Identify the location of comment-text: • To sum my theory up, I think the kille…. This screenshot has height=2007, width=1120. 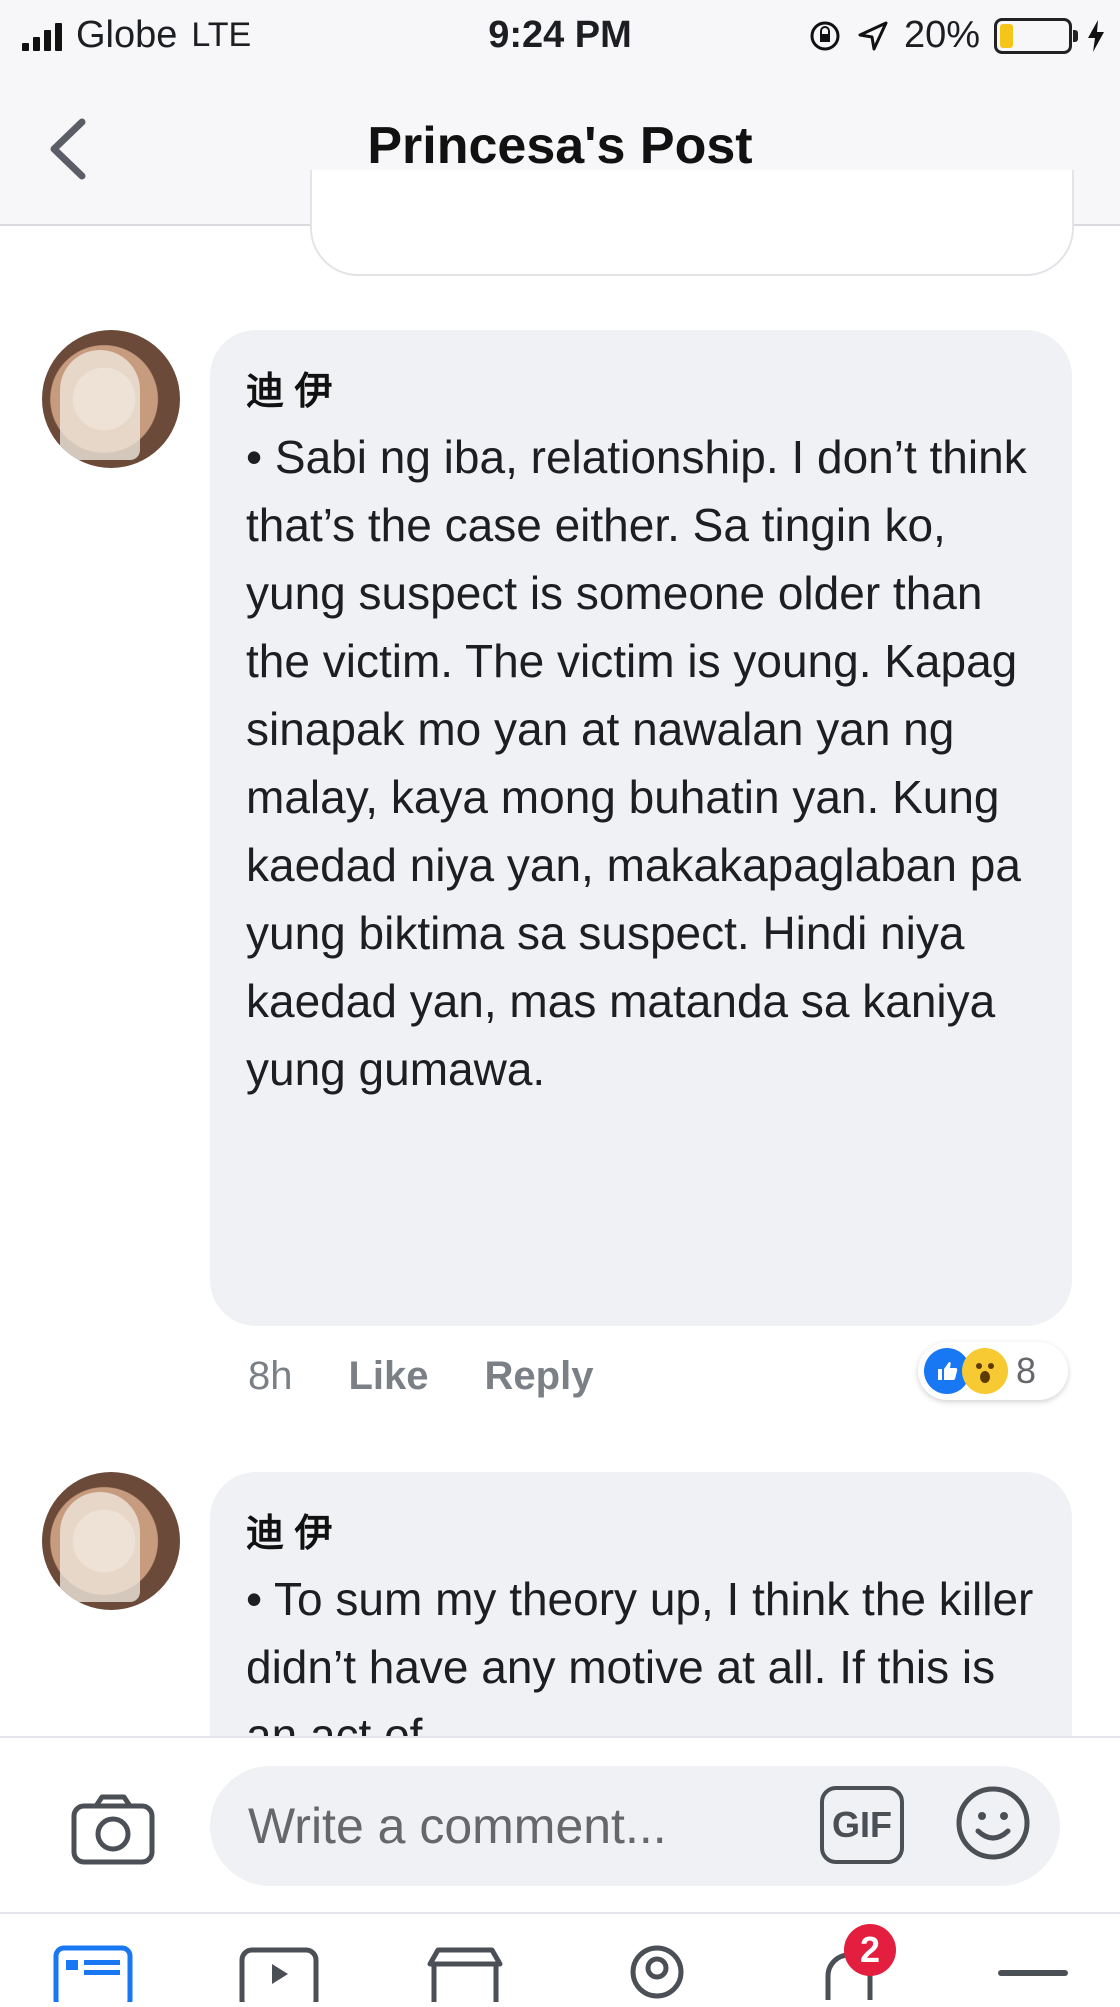
(640, 1654).